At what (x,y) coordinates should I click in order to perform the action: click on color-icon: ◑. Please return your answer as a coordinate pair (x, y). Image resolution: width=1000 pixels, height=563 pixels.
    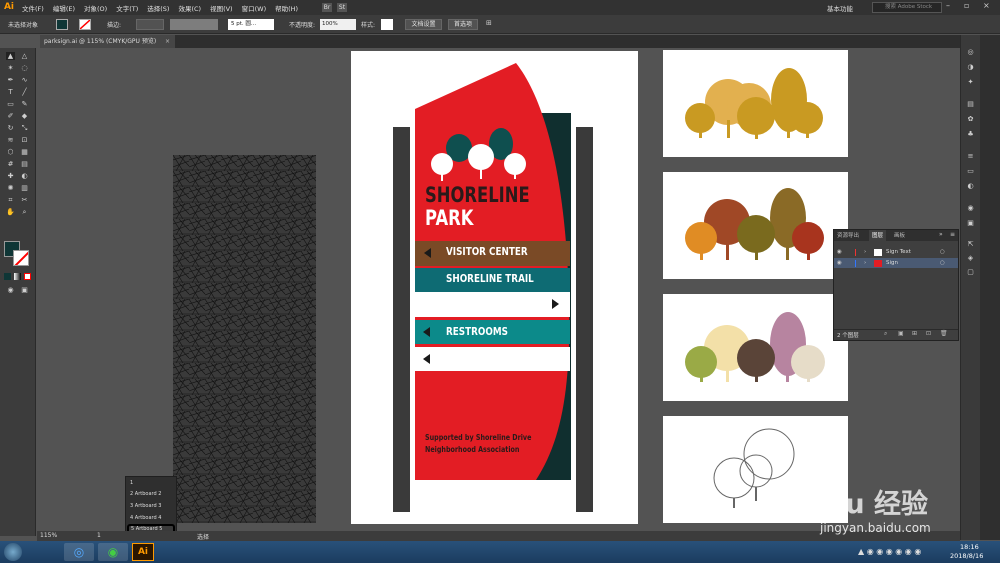
    Looking at the image, I should click on (970, 67).